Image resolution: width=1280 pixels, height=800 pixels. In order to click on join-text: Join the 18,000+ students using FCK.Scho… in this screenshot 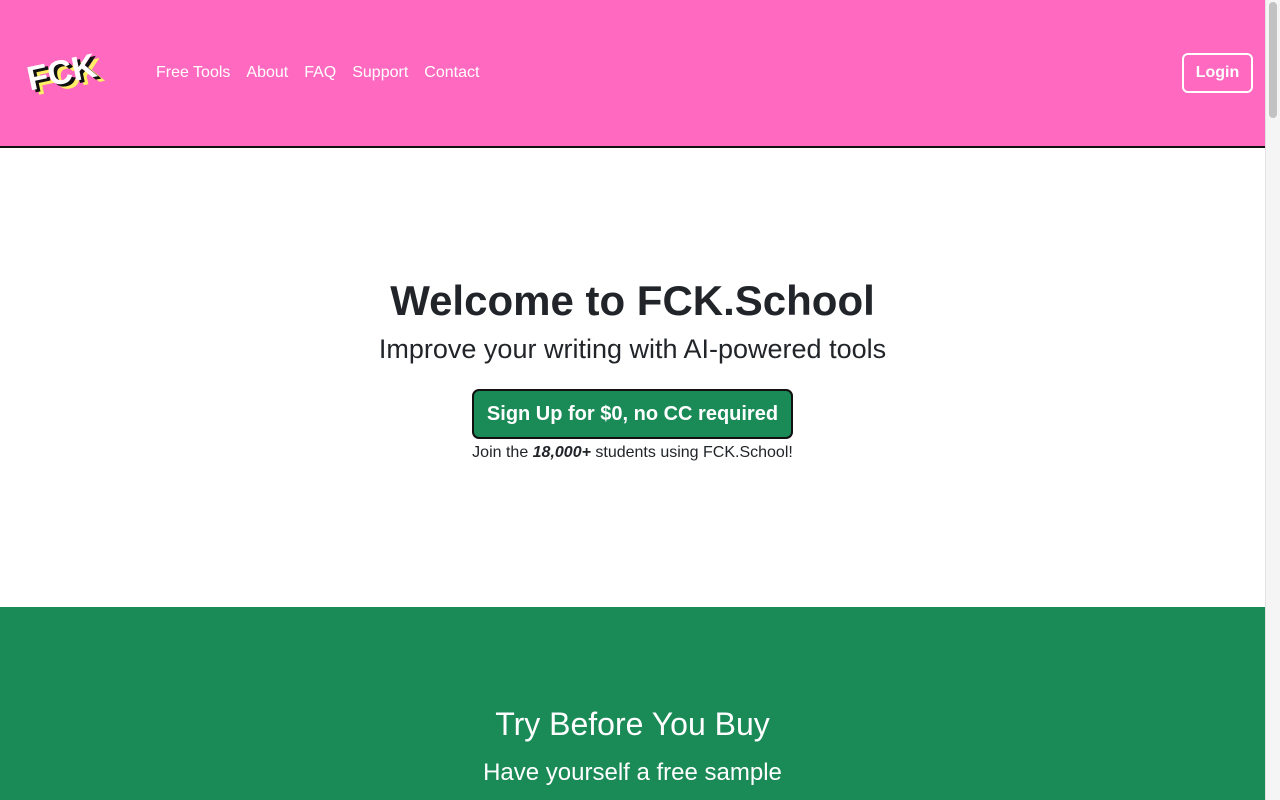, I will do `click(632, 453)`.